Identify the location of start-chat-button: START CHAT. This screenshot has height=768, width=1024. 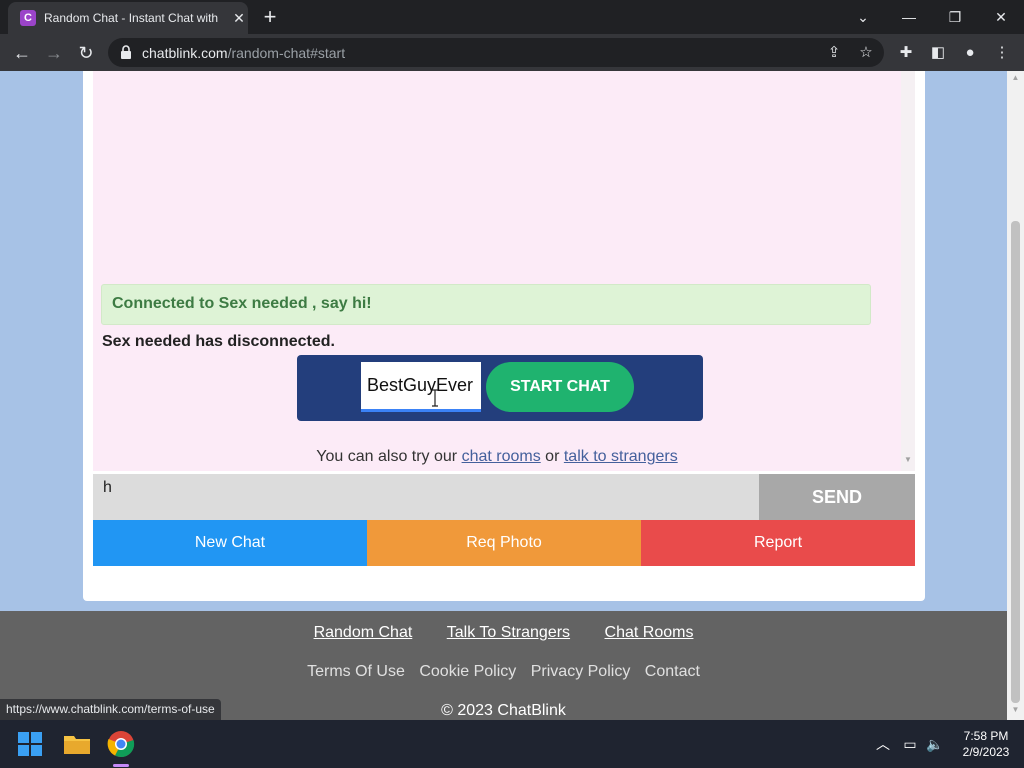
(560, 387).